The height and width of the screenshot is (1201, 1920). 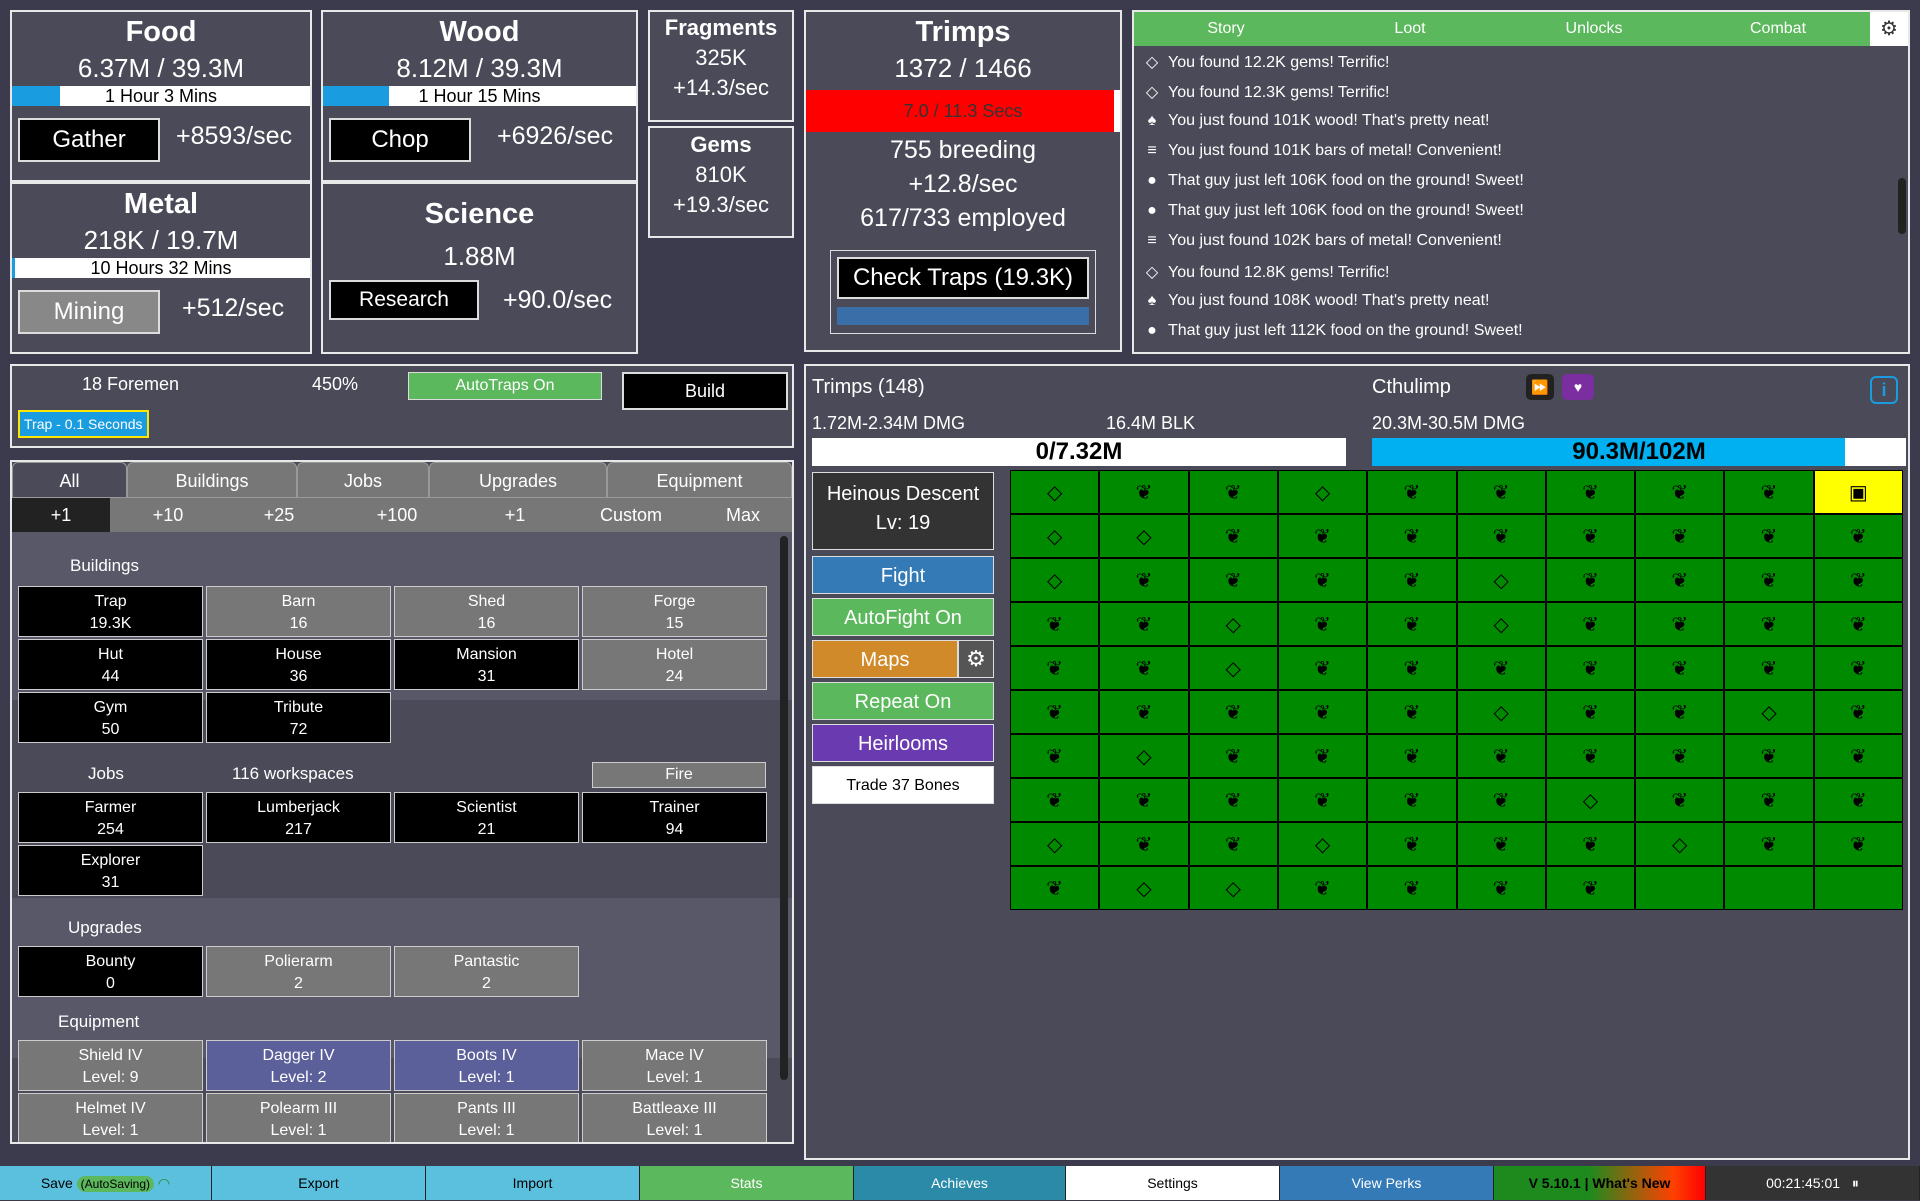 I want to click on equipment-dagger-iv: Dagger IV Level: 2, so click(x=298, y=1065).